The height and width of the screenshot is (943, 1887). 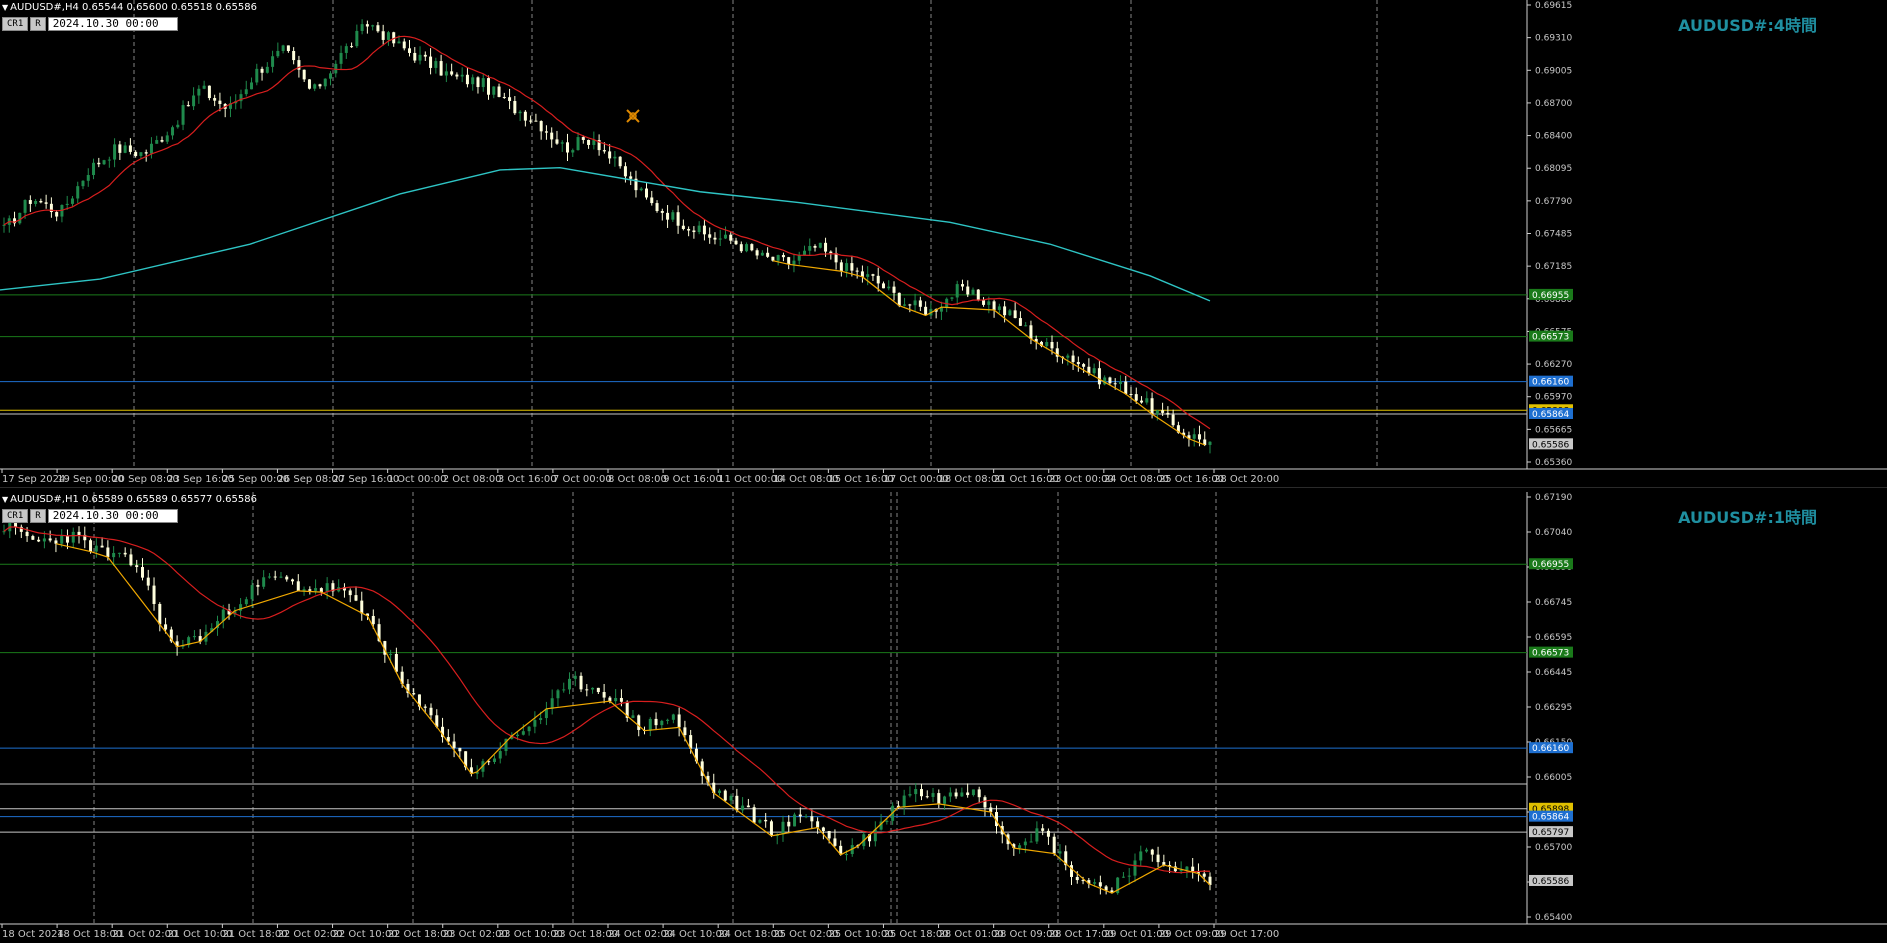 I want to click on price-label: 0.67190, so click(x=1553, y=498).